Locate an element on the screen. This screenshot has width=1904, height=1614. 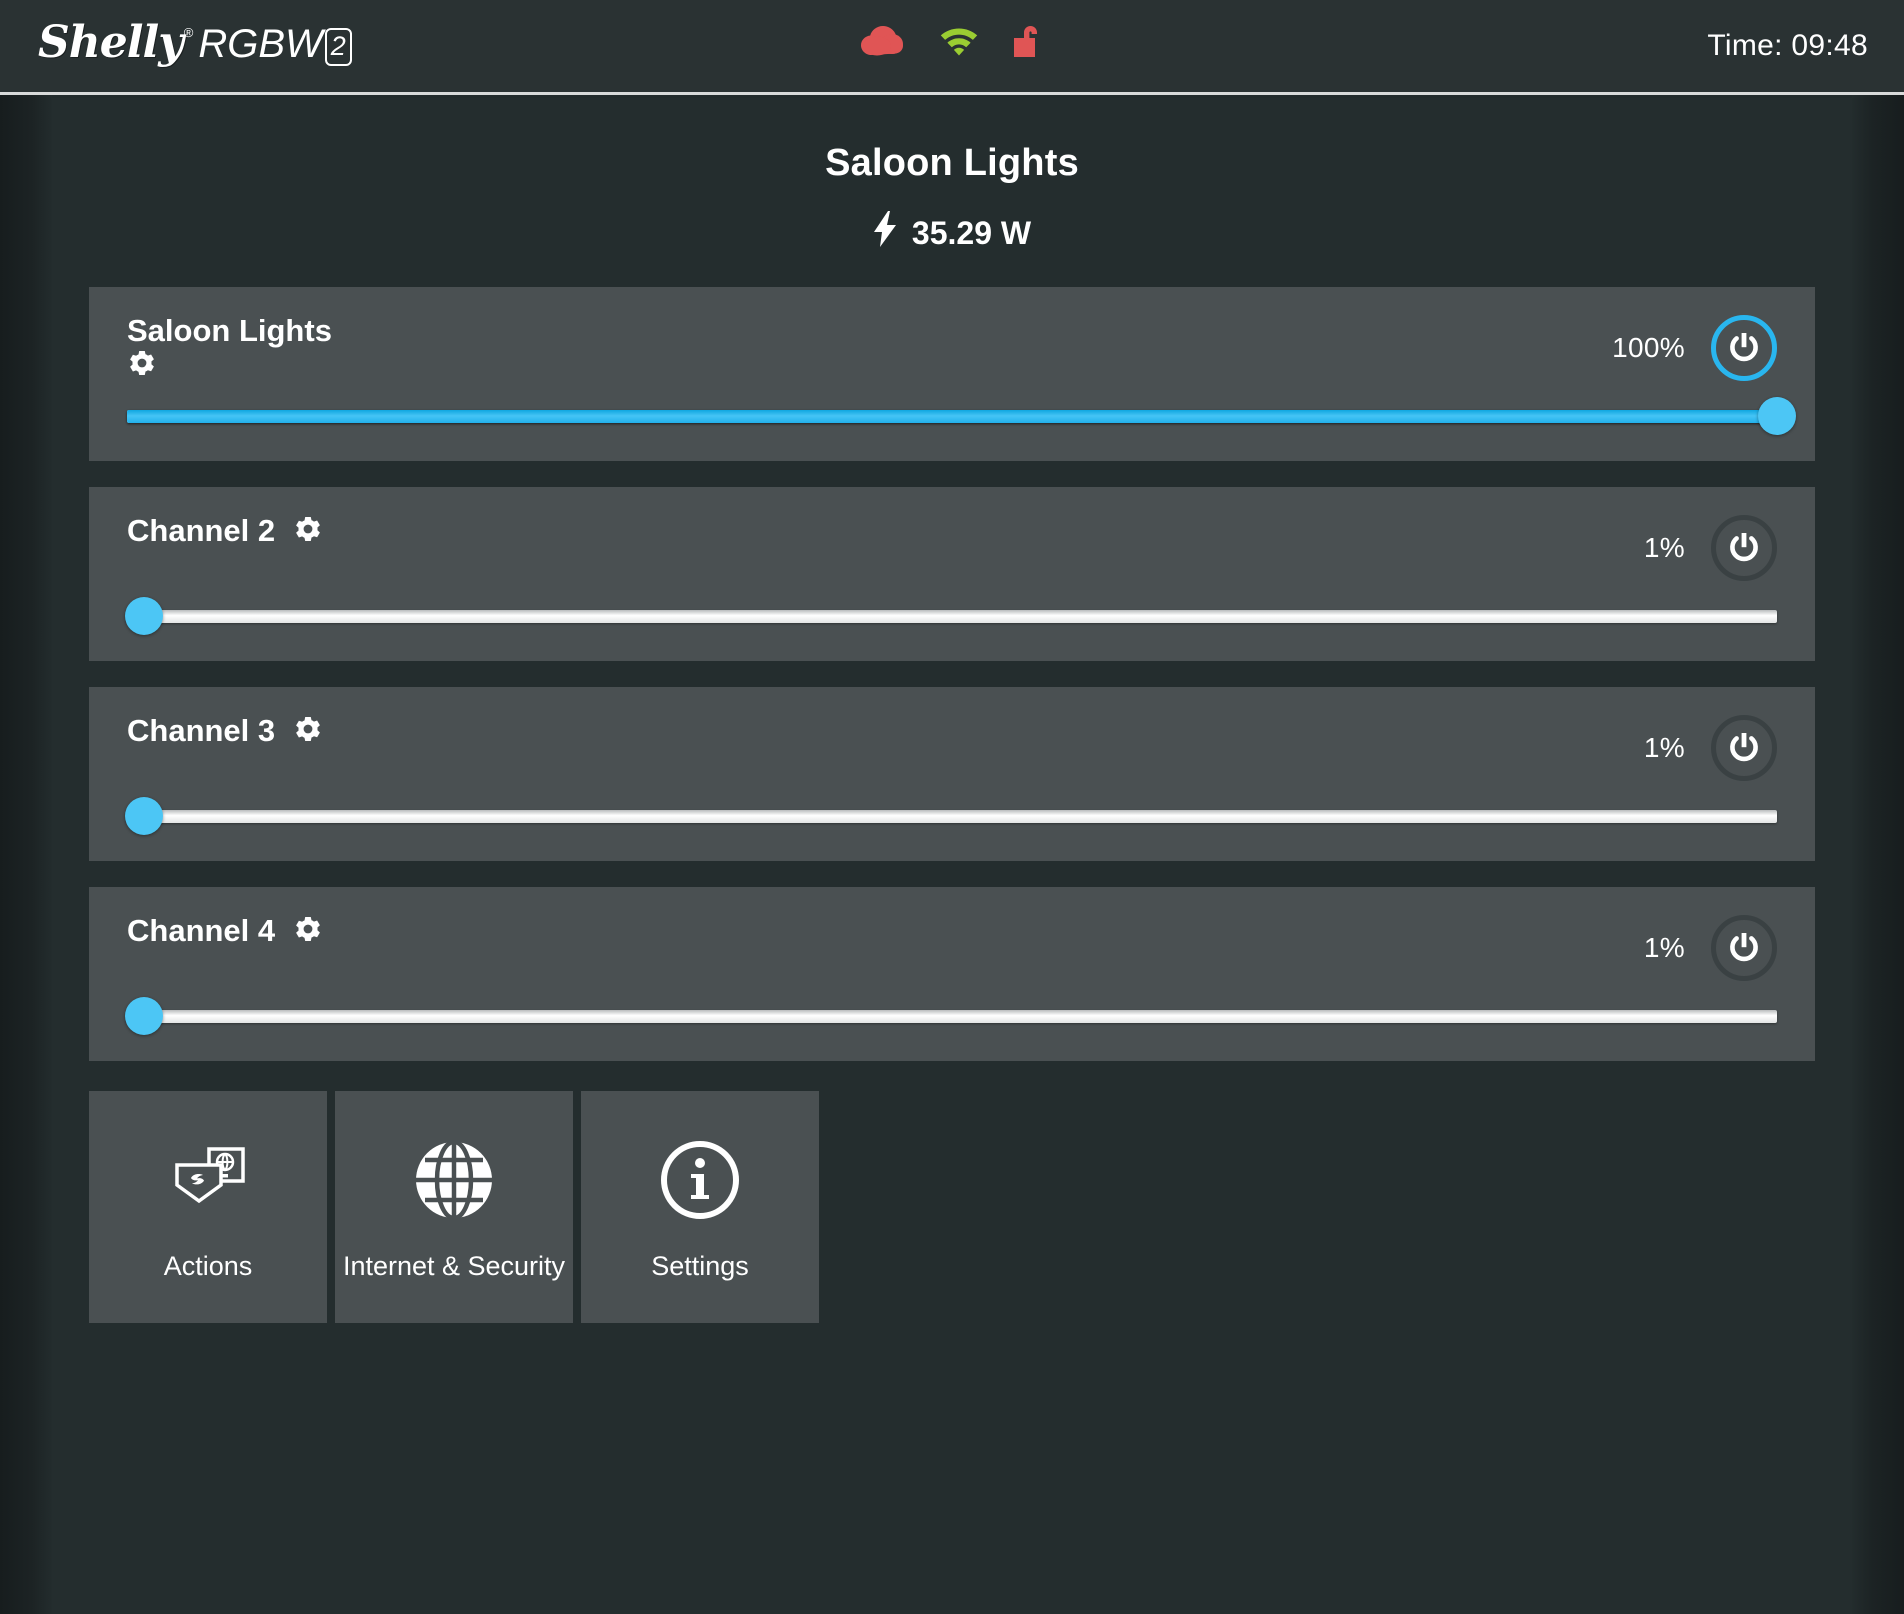
status-icon-group is located at coordinates (952, 41).